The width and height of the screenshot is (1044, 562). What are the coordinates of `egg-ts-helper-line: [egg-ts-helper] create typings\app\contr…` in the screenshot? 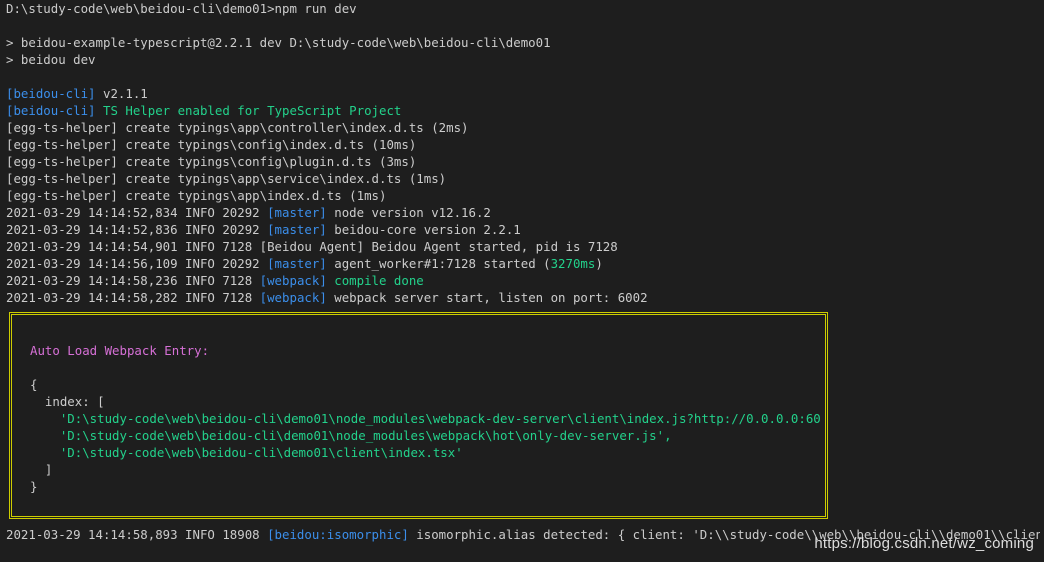 It's located at (237, 127).